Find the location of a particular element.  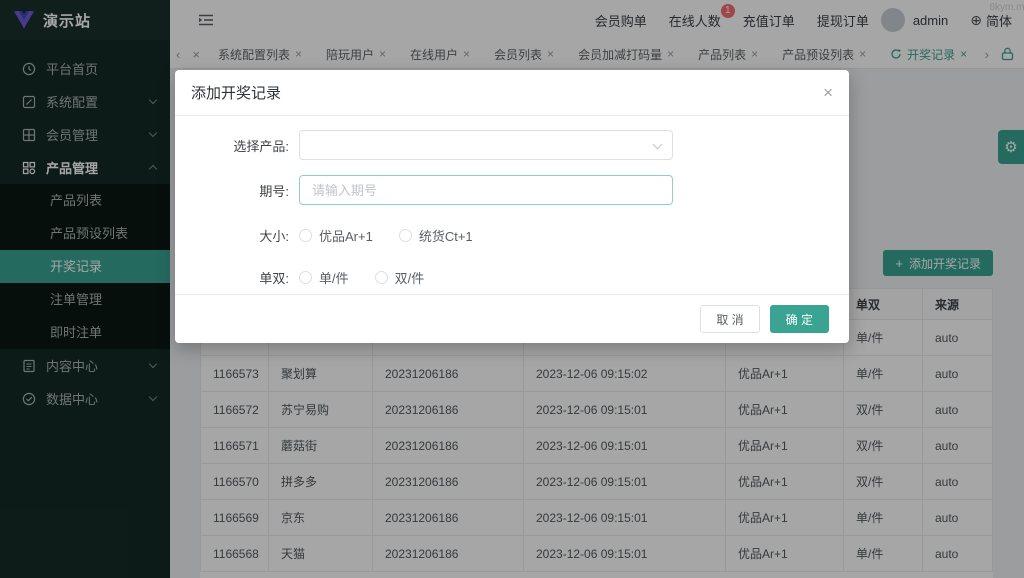

product-select is located at coordinates (486, 145).